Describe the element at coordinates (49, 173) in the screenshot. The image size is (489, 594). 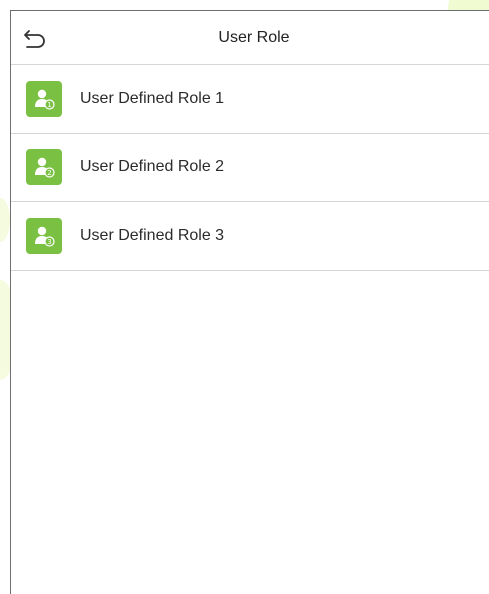
I see `svg-text: 2` at that location.